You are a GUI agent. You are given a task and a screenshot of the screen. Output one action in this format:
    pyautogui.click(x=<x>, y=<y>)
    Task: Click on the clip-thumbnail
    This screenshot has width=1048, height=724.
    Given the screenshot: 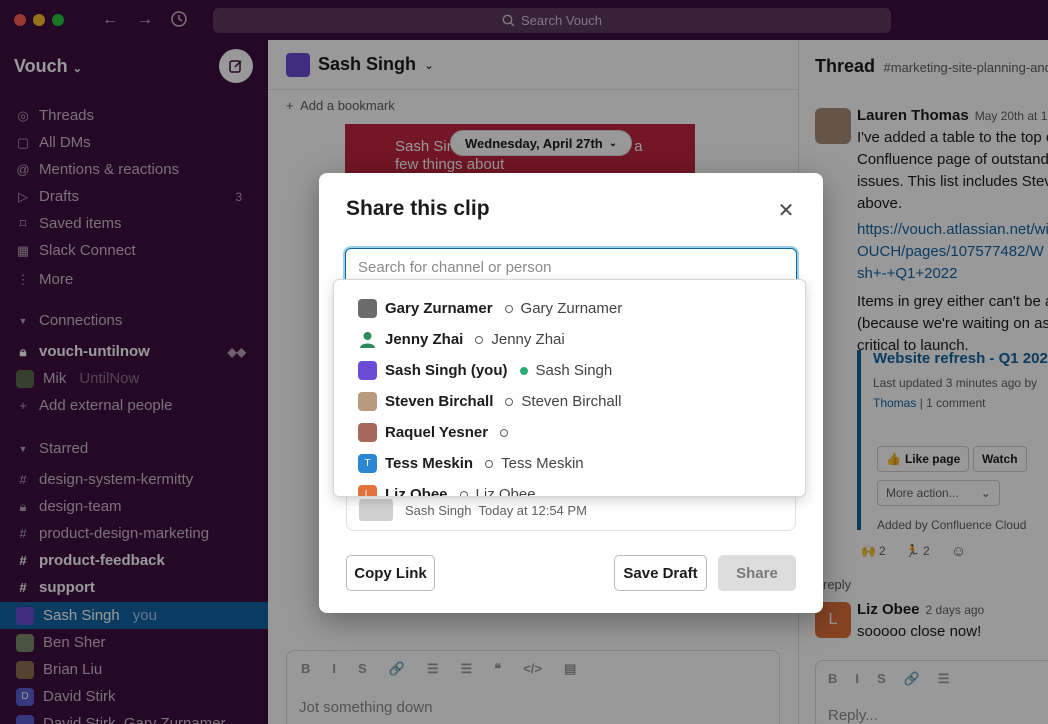 What is the action you would take?
    pyautogui.click(x=376, y=510)
    